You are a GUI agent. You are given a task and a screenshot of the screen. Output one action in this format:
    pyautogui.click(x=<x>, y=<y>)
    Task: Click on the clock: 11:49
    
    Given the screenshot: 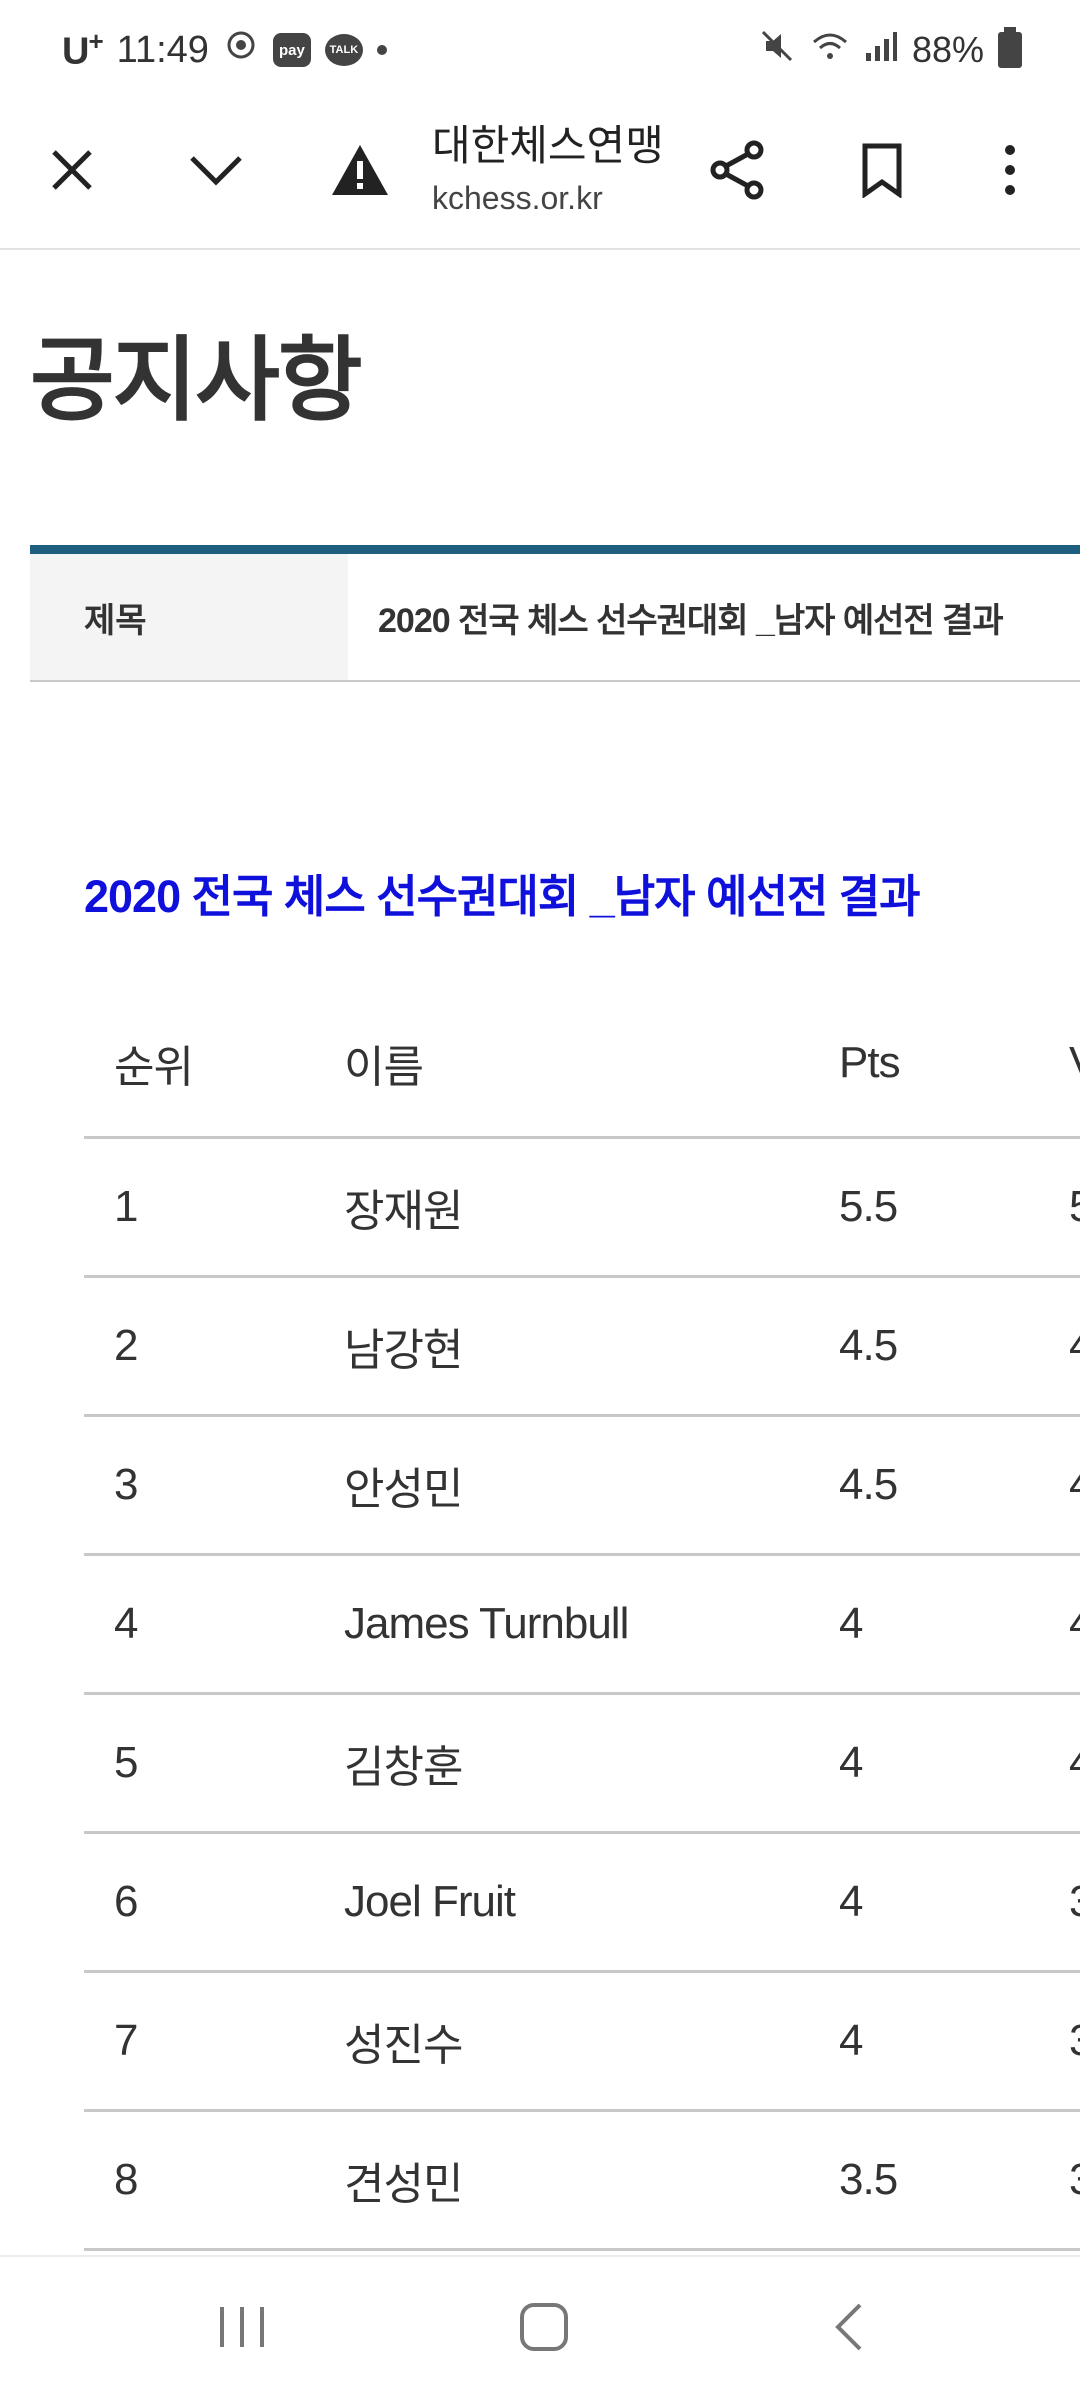 What is the action you would take?
    pyautogui.click(x=162, y=49)
    